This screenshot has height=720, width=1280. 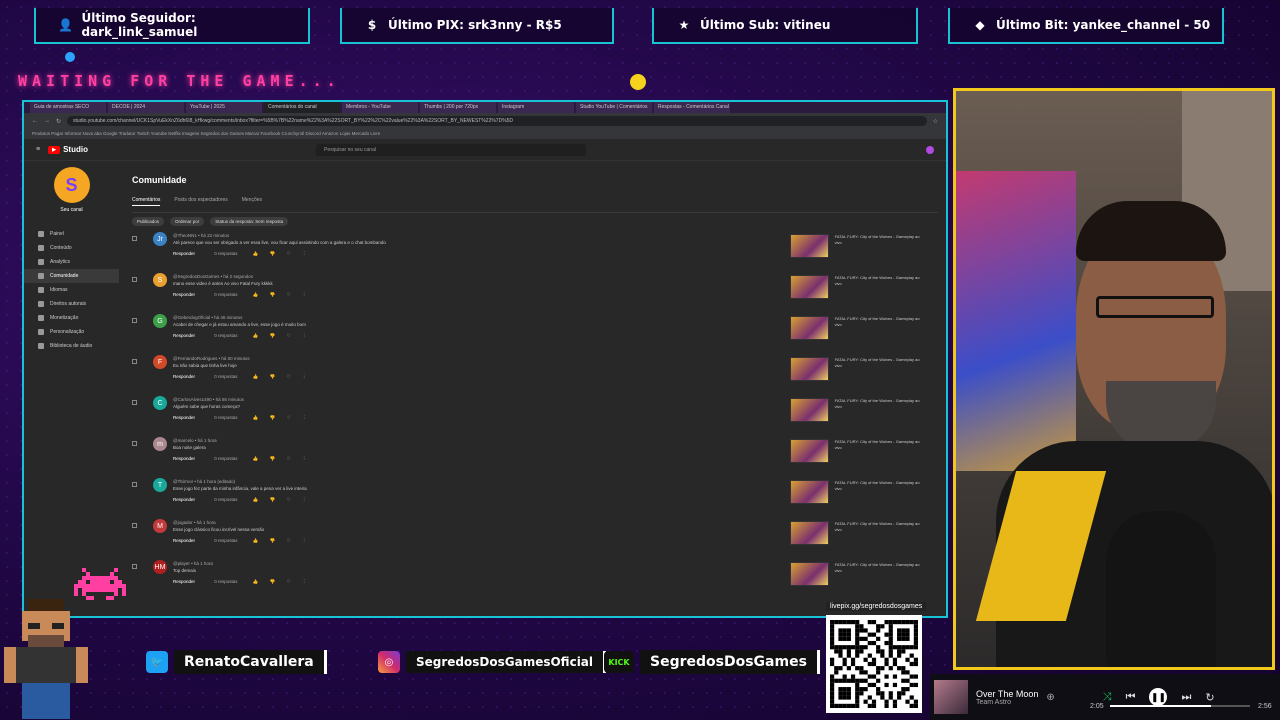 I want to click on browser-tab: Guia de amostras SECO, so click(x=68, y=107).